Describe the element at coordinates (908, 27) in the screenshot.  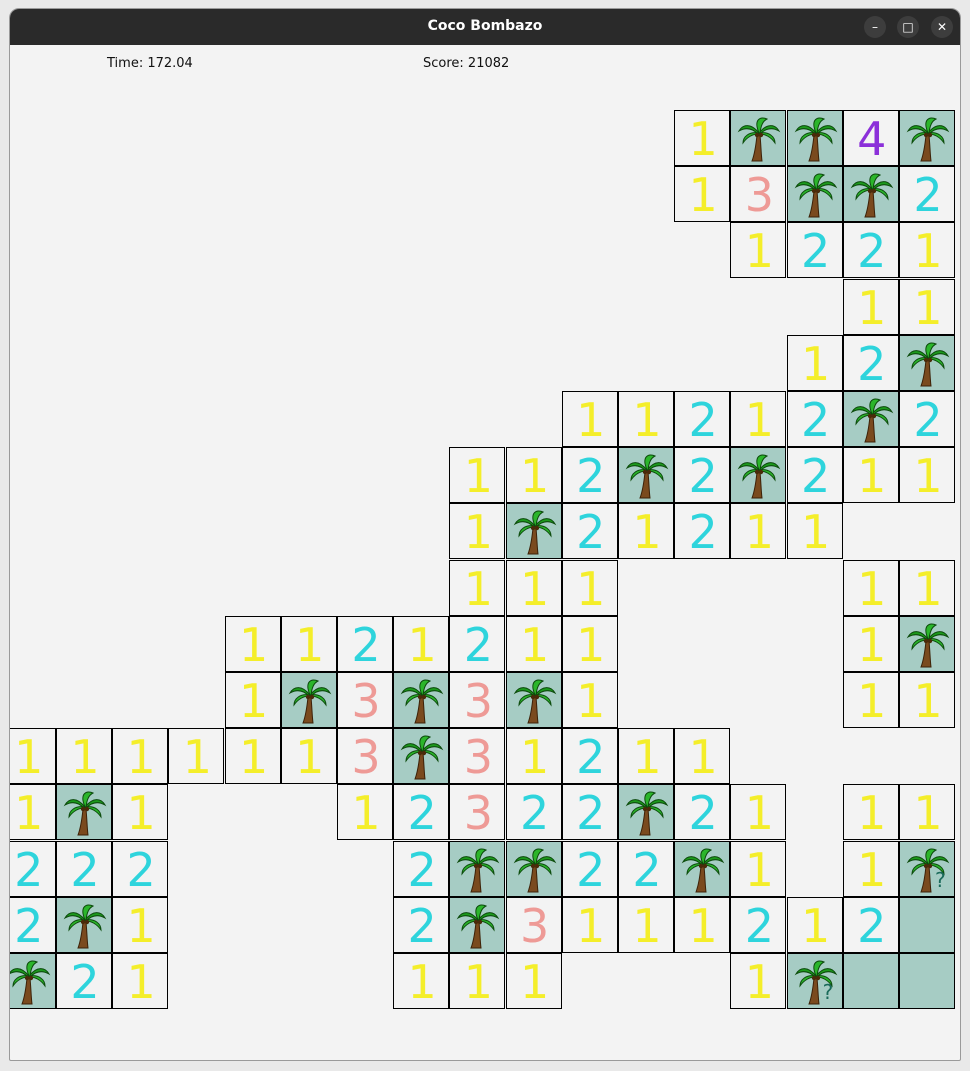
I see `maximize-button: □` at that location.